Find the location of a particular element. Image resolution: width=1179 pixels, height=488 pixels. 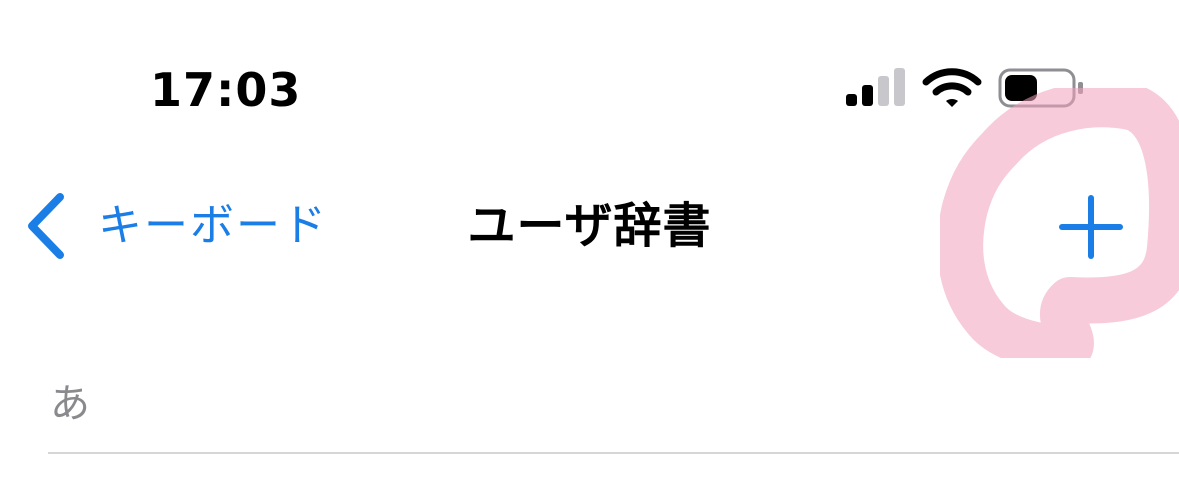

page-title: ユーザ辞書 is located at coordinates (589, 226).